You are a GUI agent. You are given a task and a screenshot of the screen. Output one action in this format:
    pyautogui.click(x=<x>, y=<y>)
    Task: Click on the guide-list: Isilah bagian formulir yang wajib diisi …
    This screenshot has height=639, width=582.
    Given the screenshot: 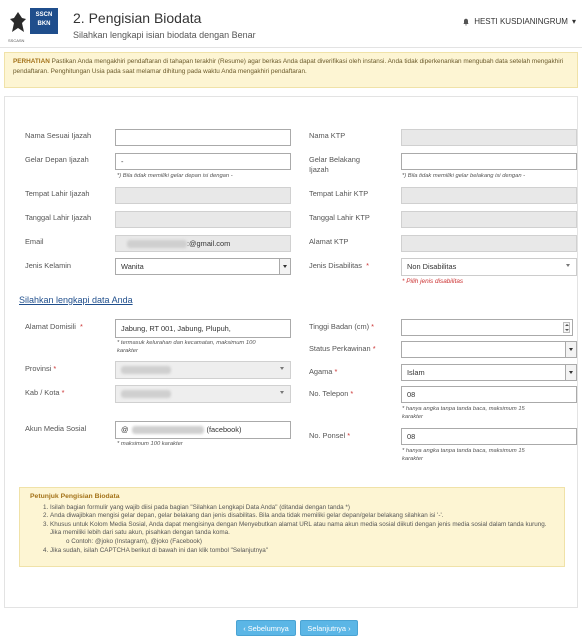 What is the action you would take?
    pyautogui.click(x=292, y=530)
    